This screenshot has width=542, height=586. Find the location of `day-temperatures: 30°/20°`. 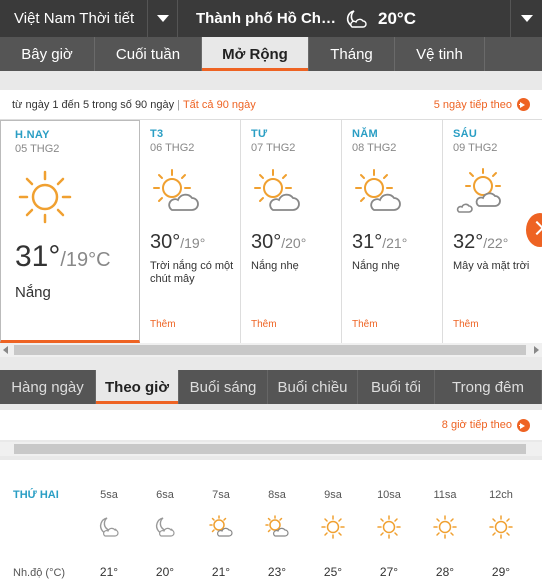

day-temperatures: 30°/20° is located at coordinates (296, 242).